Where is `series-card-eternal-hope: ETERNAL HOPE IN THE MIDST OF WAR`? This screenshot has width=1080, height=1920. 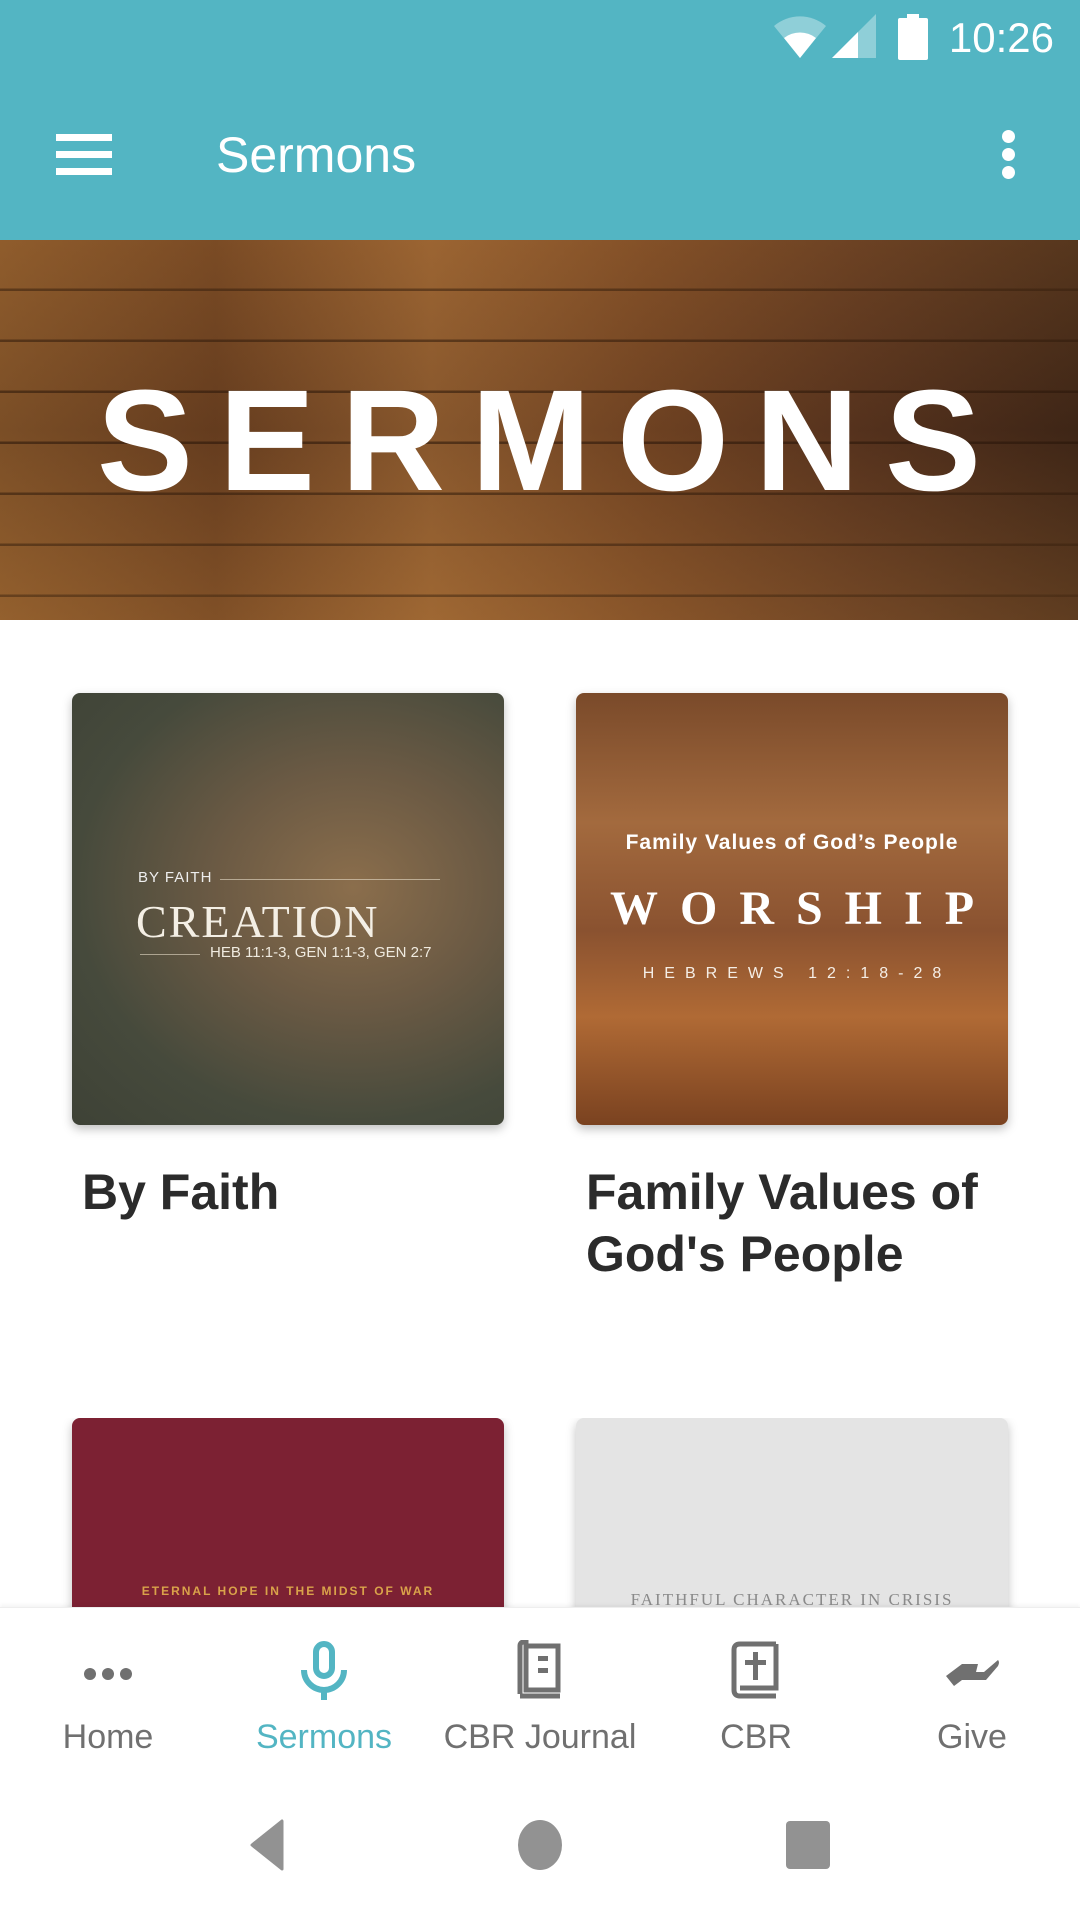 series-card-eternal-hope: ETERNAL HOPE IN THE MIDST OF WAR is located at coordinates (288, 1512).